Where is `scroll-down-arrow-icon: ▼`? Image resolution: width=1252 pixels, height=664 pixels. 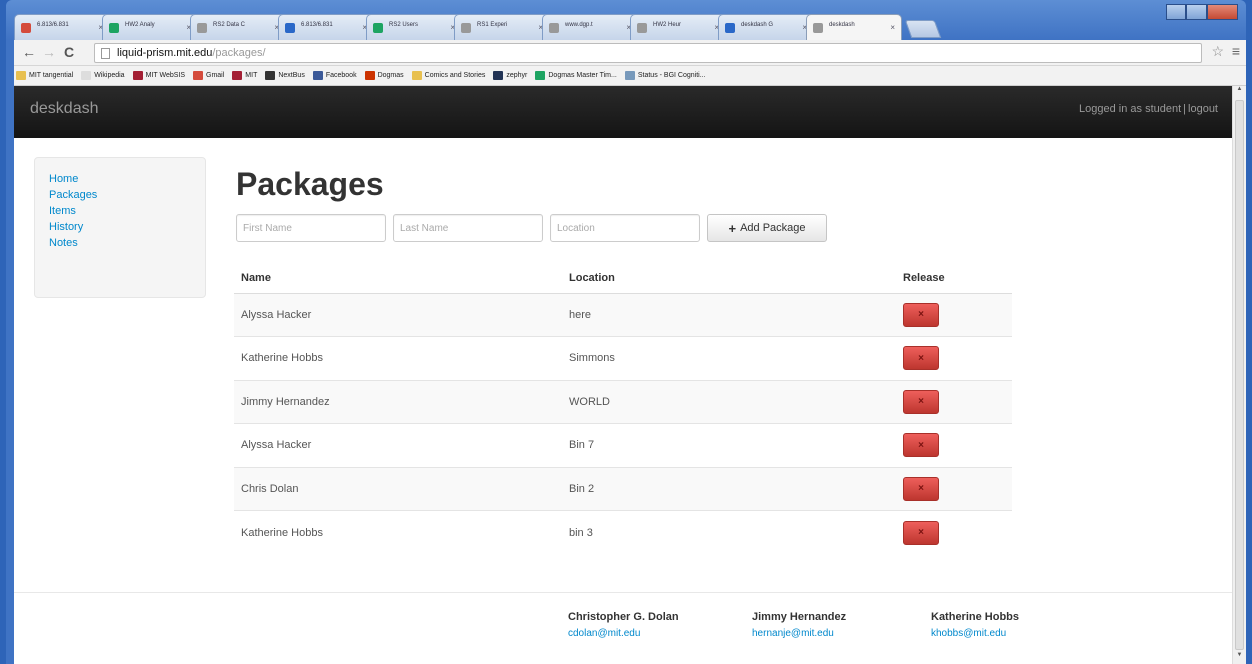 scroll-down-arrow-icon: ▼ is located at coordinates (1239, 658).